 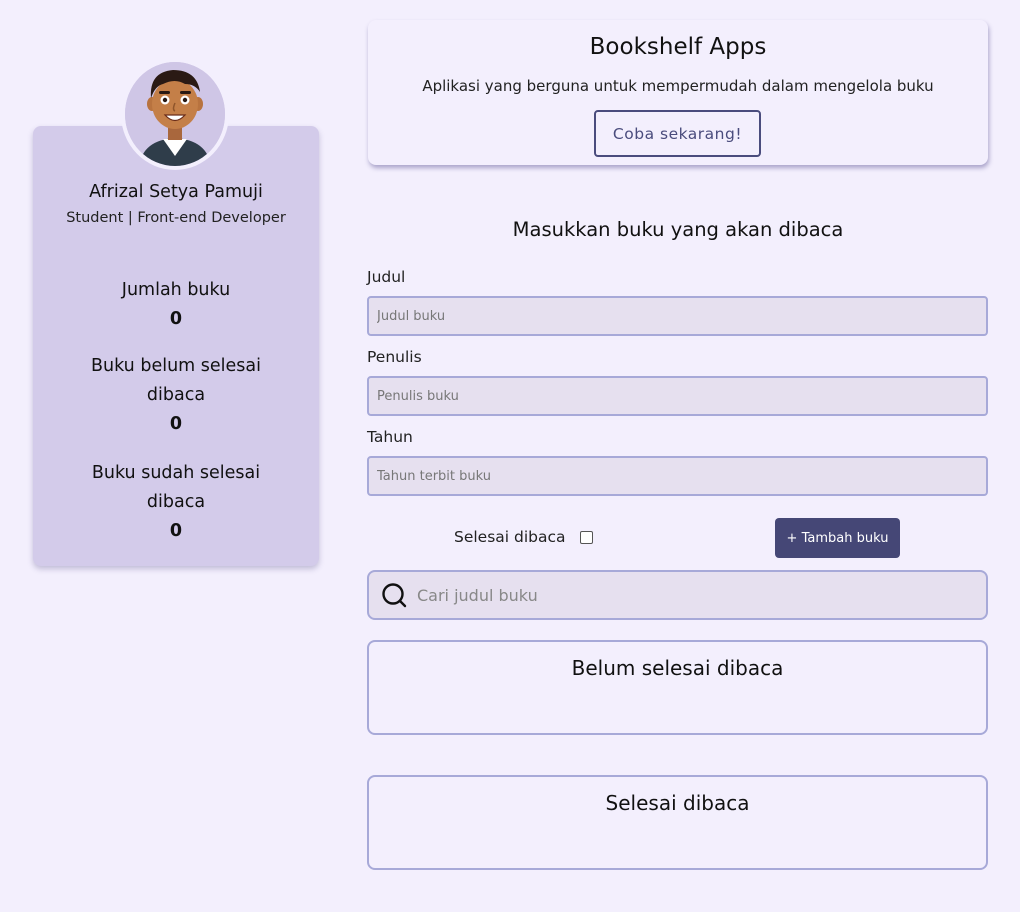 What do you see at coordinates (677, 687) in the screenshot?
I see `unread-shelf: Belum selesai dibaca` at bounding box center [677, 687].